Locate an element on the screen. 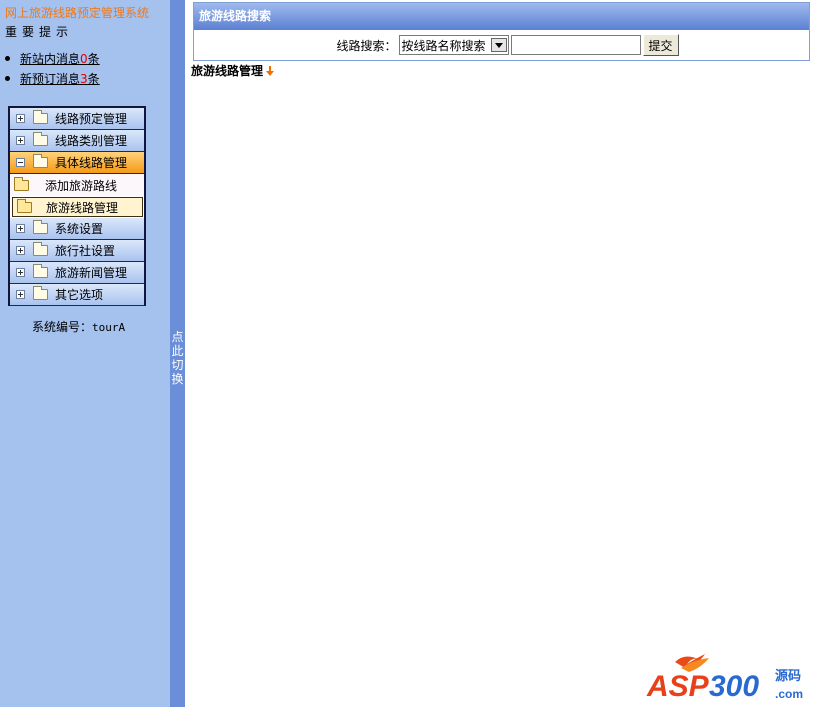 This screenshot has width=817, height=707. nav-menu: 线路预定管理 线路类别管理 具体线路管理 添加旅游路线 旅游线路管理 系统设置 is located at coordinates (77, 206).